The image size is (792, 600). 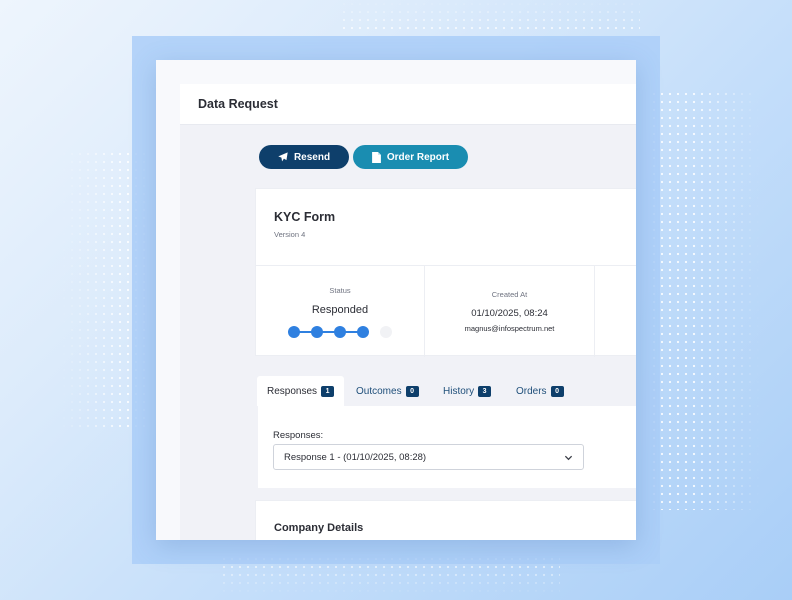 I want to click on tab-label: Responses, so click(x=292, y=391).